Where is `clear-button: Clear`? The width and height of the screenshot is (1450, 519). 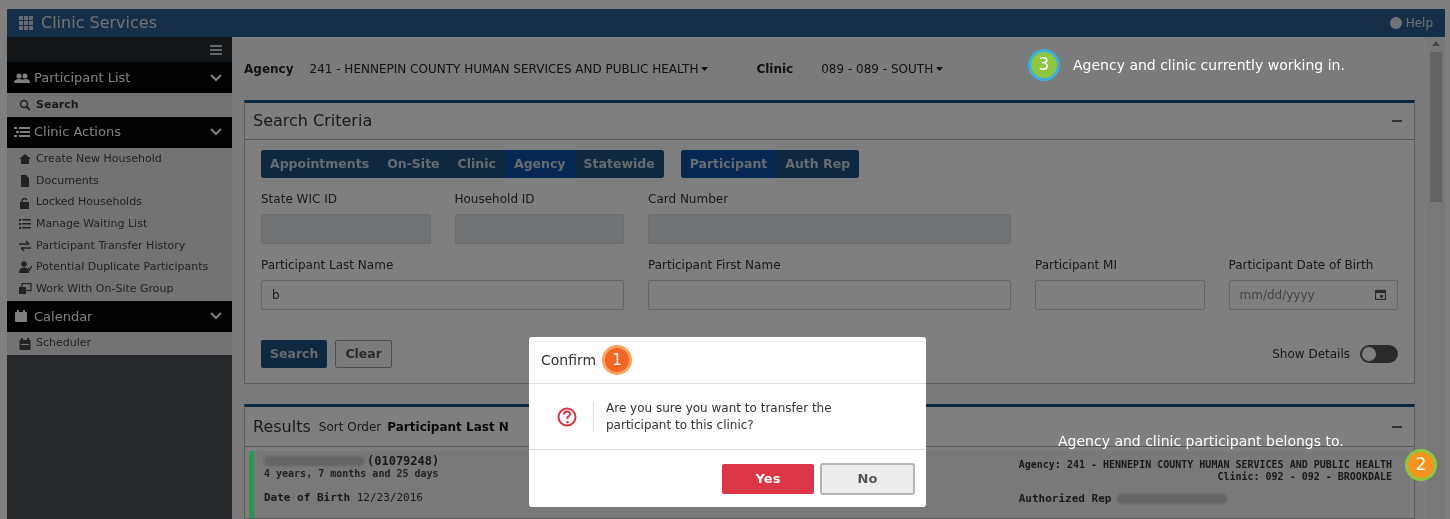 clear-button: Clear is located at coordinates (363, 354).